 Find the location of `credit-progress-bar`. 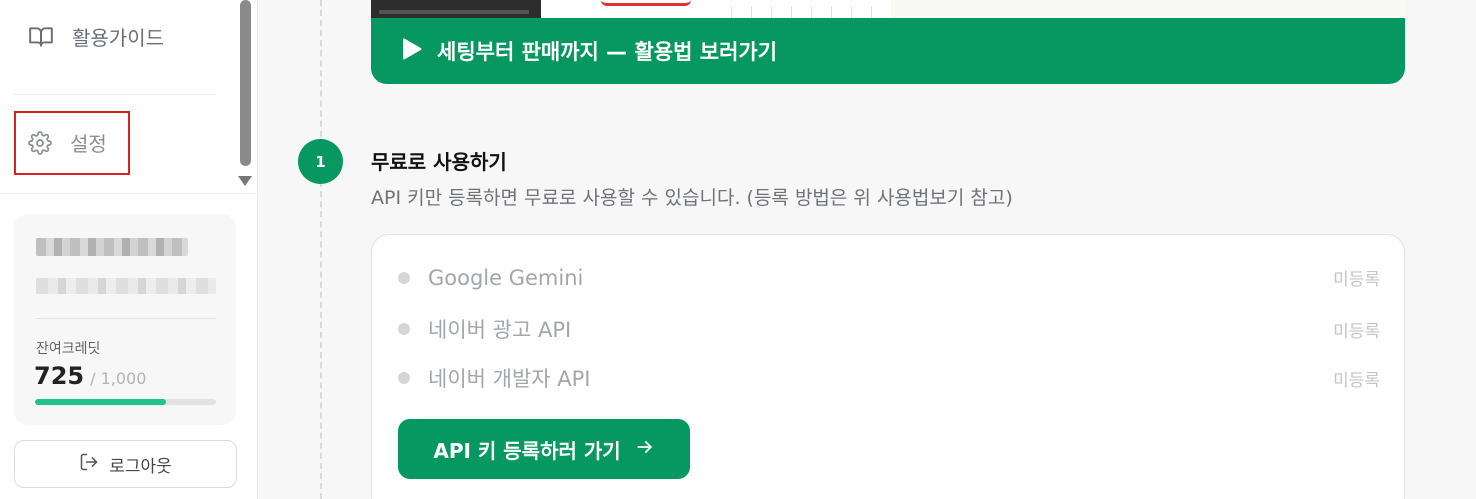

credit-progress-bar is located at coordinates (125, 402).